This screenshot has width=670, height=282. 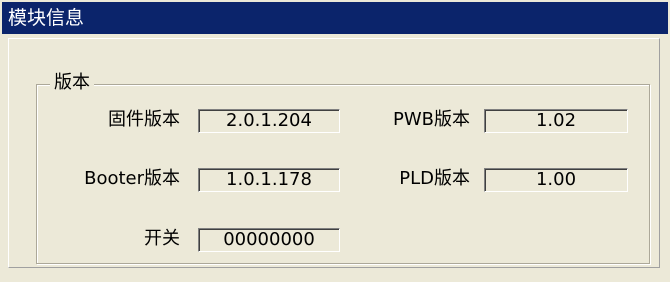 What do you see at coordinates (72, 83) in the screenshot?
I see `version-group-title: 版本` at bounding box center [72, 83].